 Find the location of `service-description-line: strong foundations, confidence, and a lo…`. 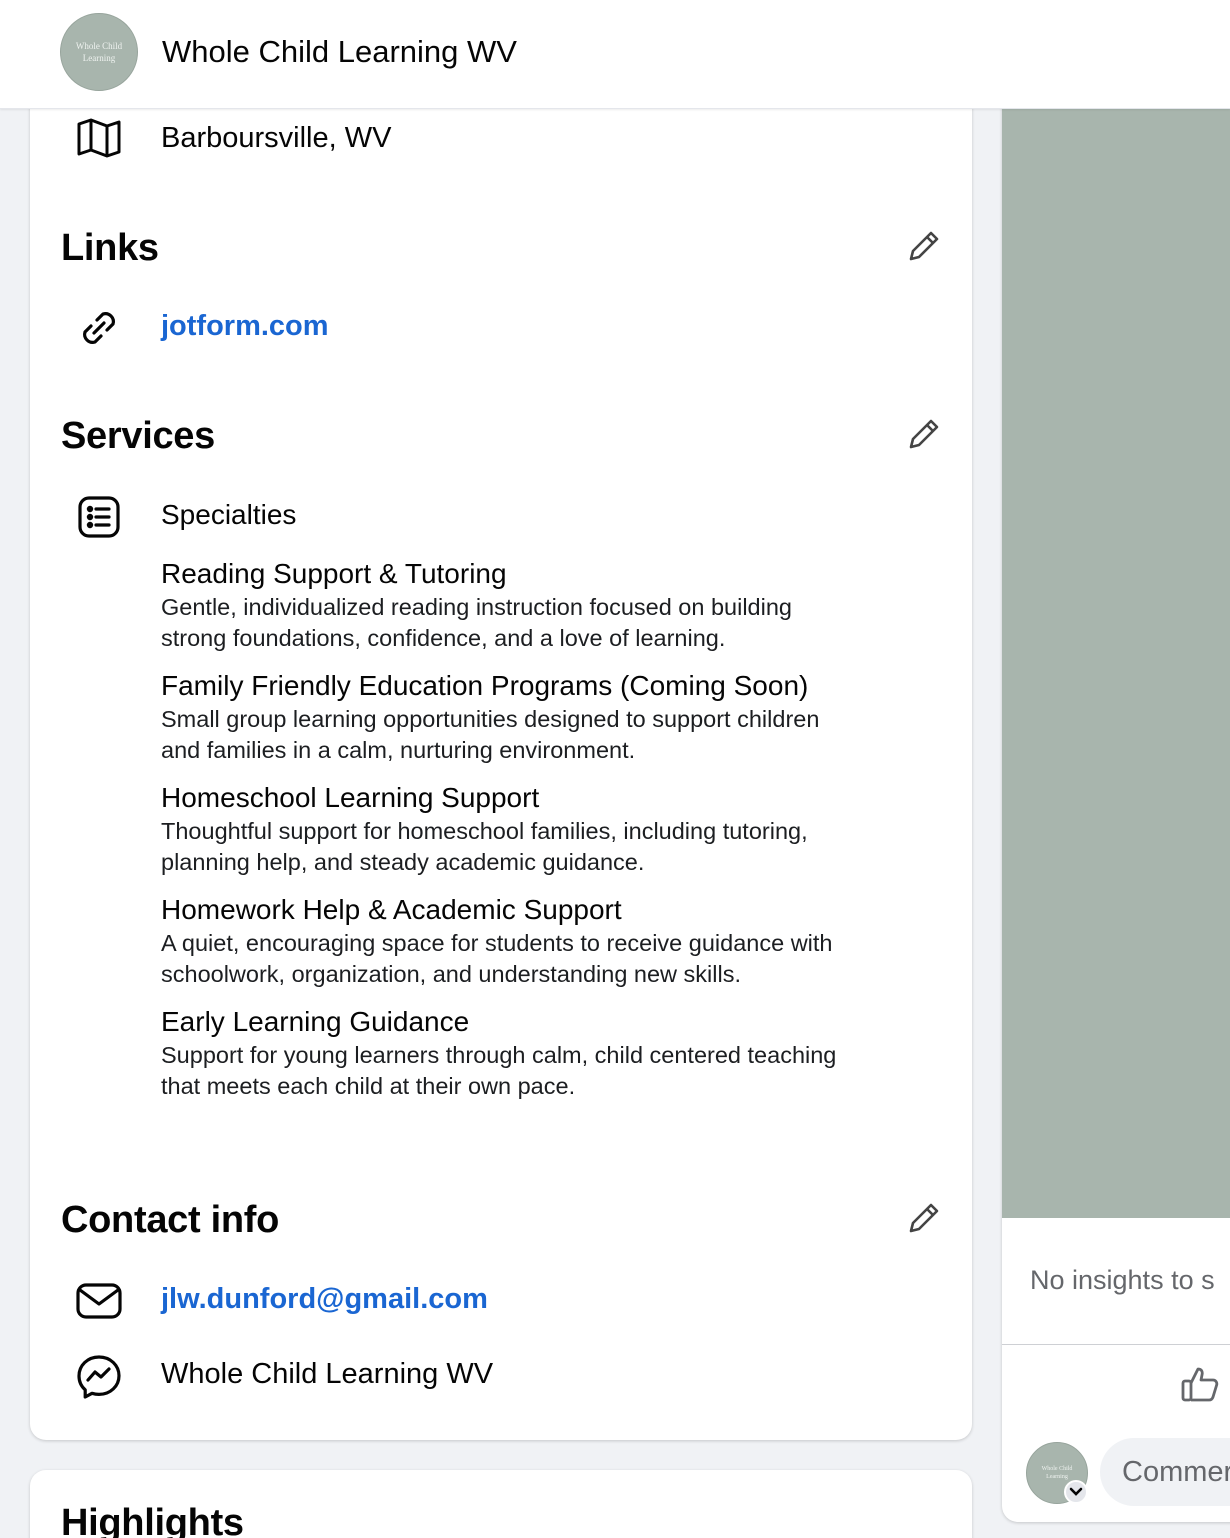

service-description-line: strong foundations, confidence, and a lo… is located at coordinates (443, 638).